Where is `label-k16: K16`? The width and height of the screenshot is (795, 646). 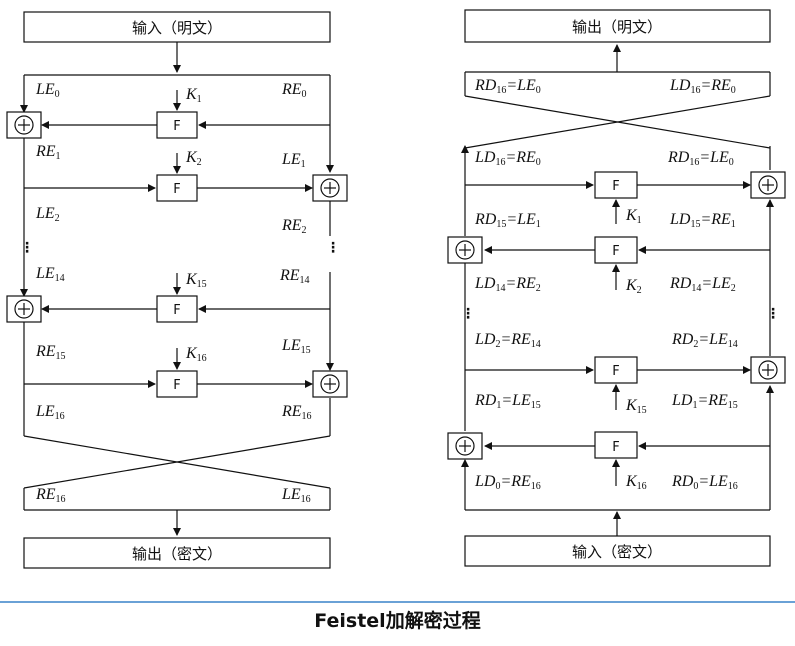 label-k16: K16 is located at coordinates (196, 354).